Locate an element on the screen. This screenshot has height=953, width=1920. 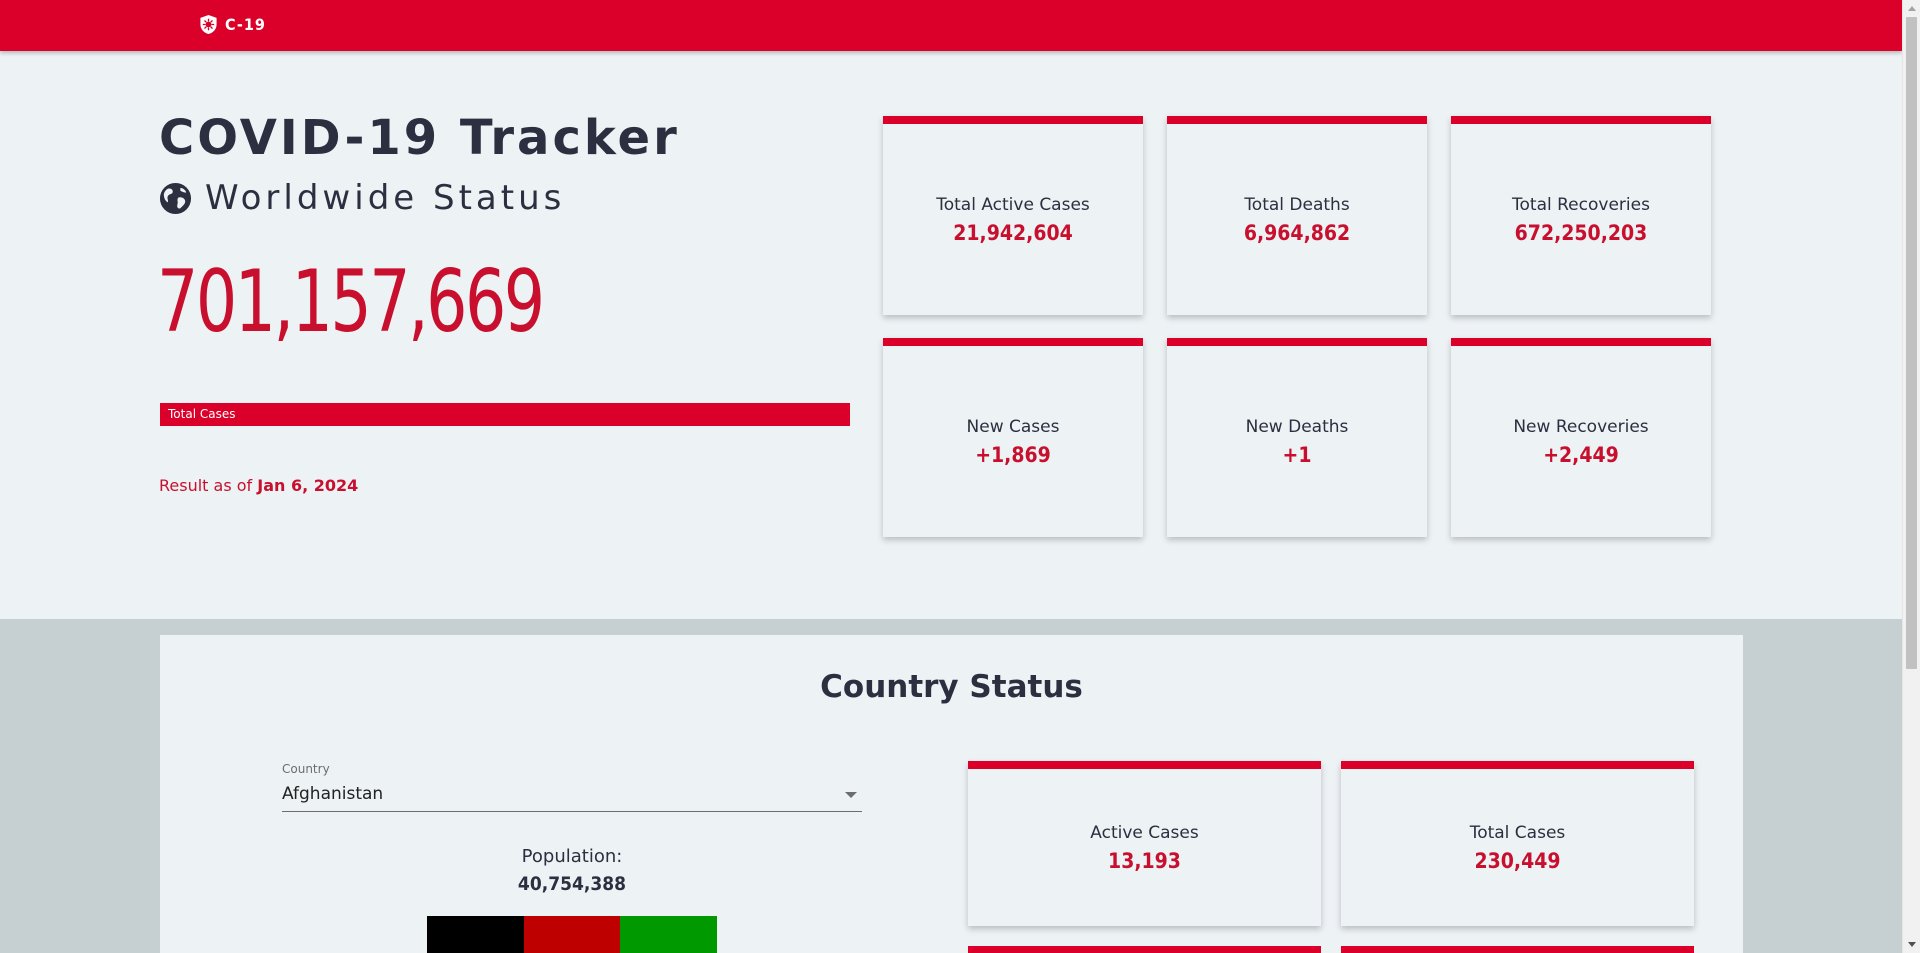
worldwide-subtitle: Worldwide Status is located at coordinates (362, 198).